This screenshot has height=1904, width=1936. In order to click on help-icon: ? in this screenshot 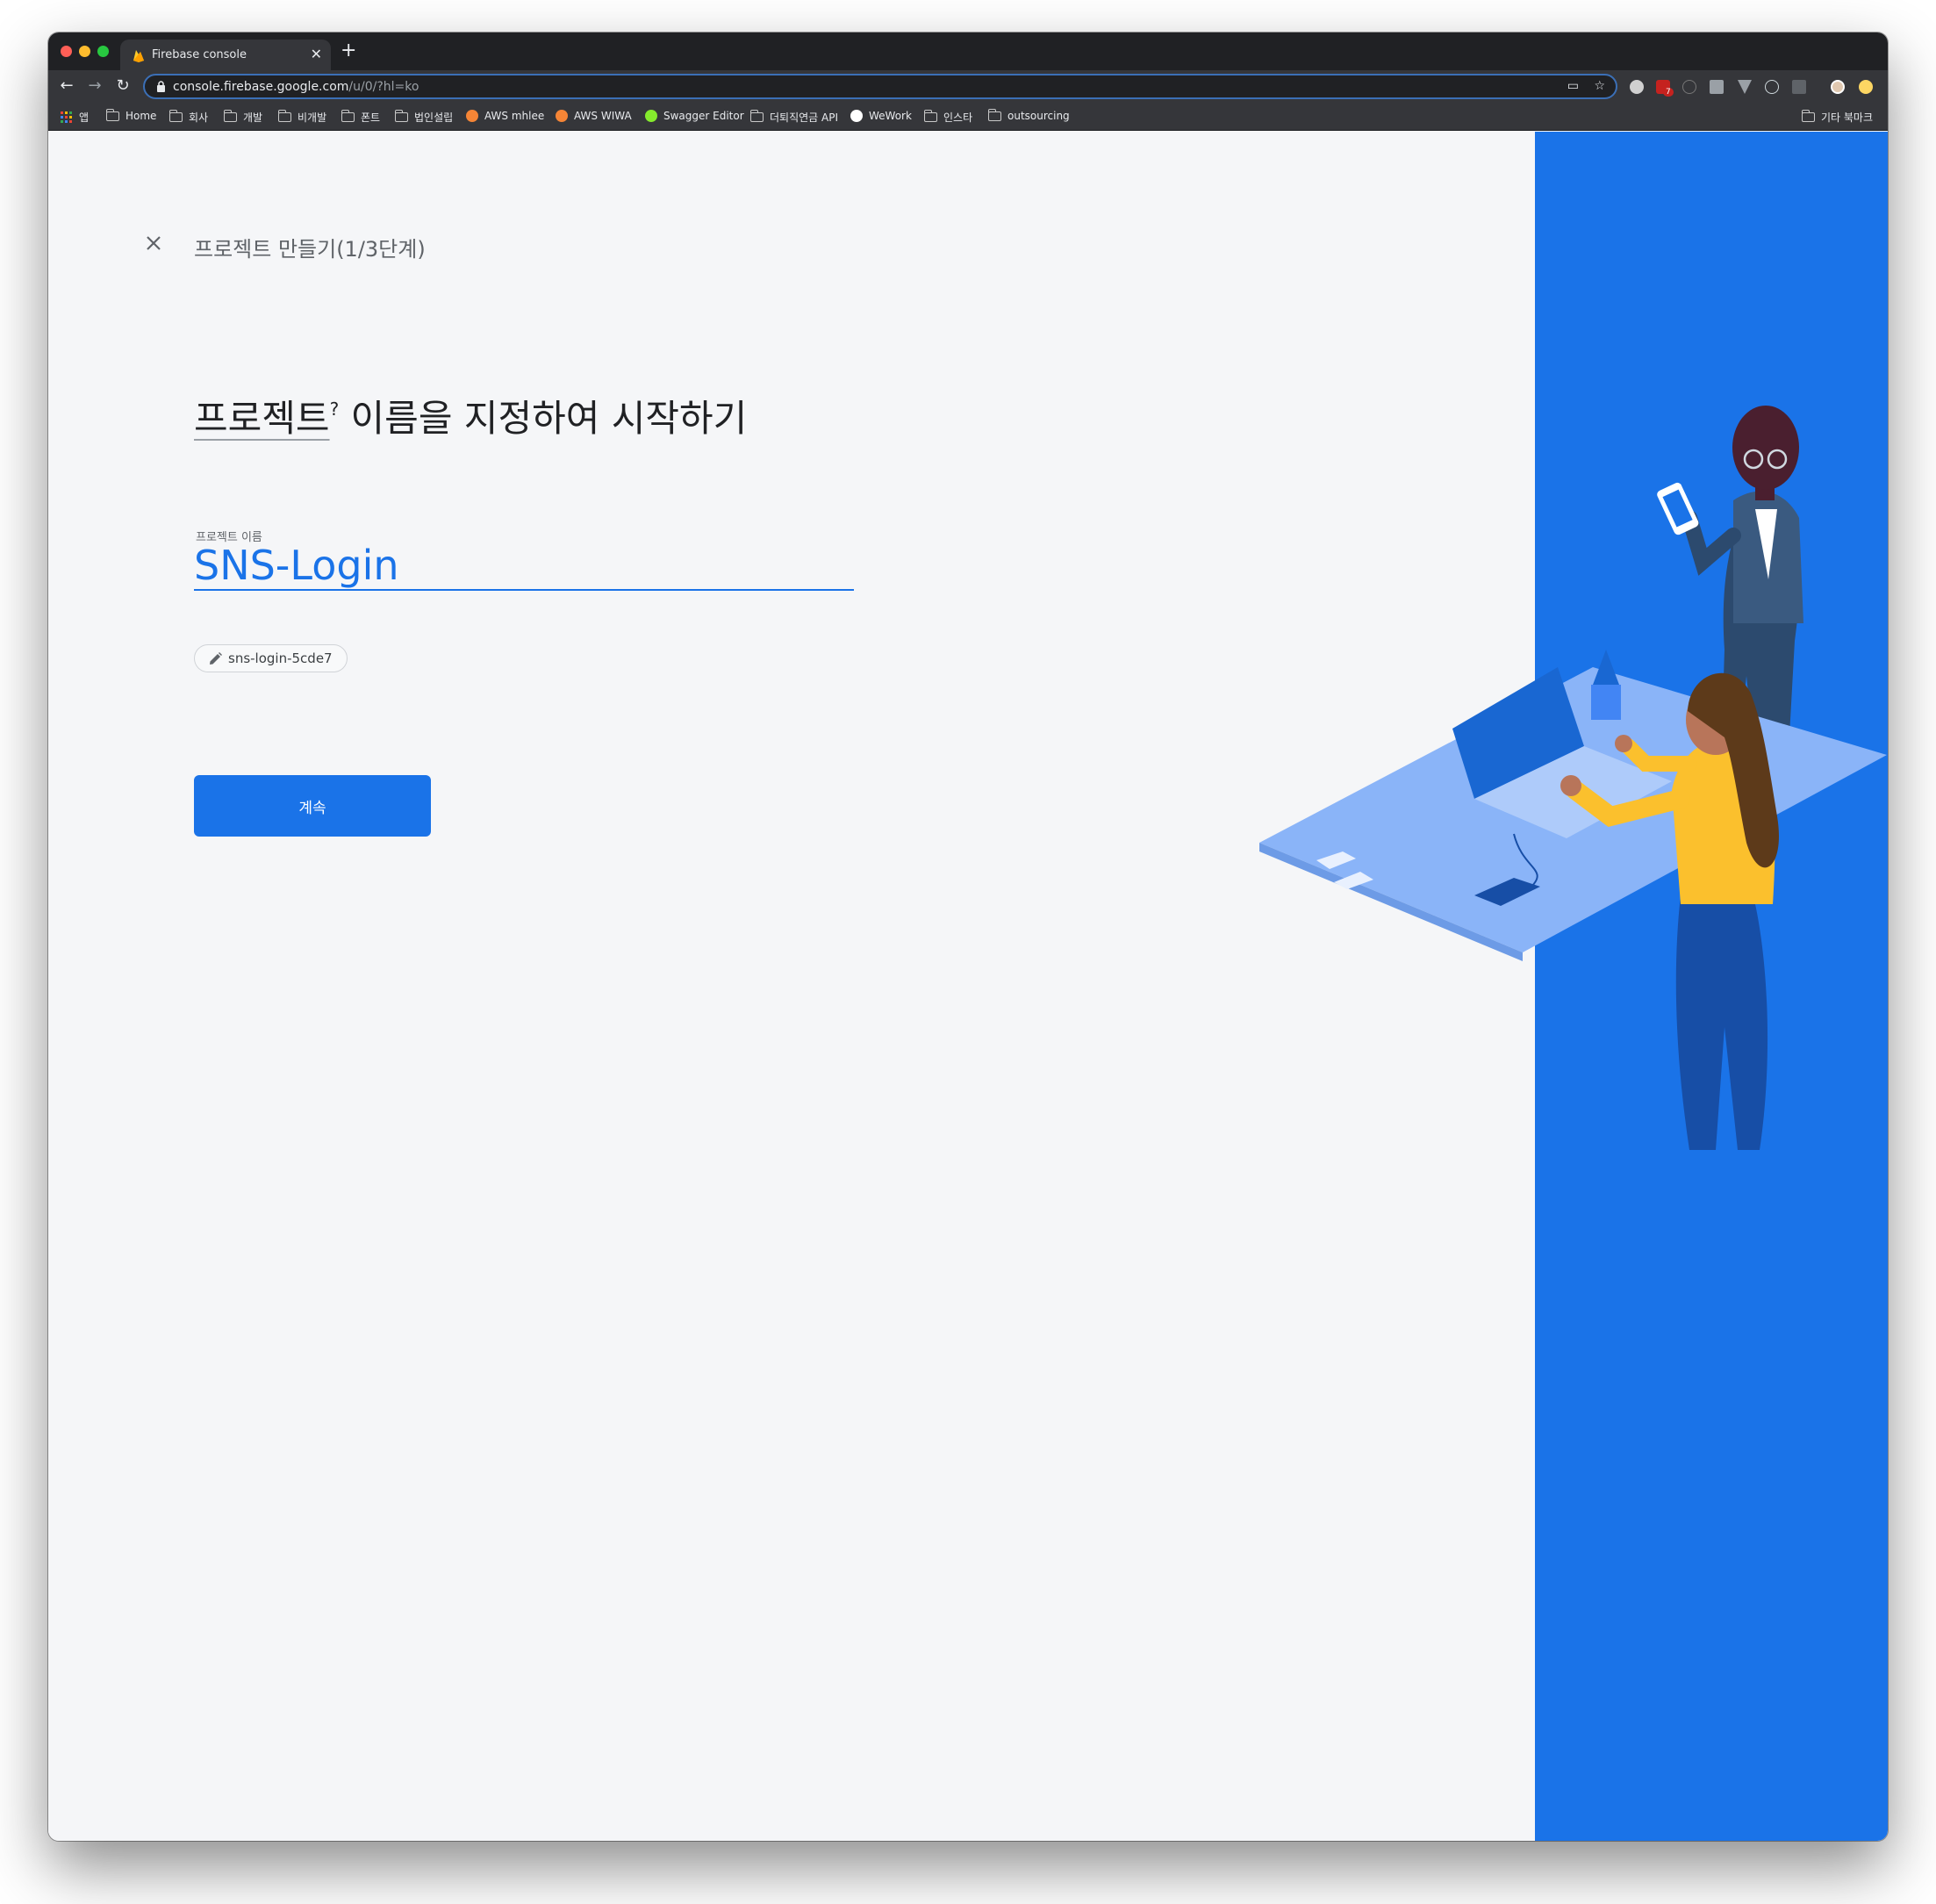, I will do `click(335, 409)`.